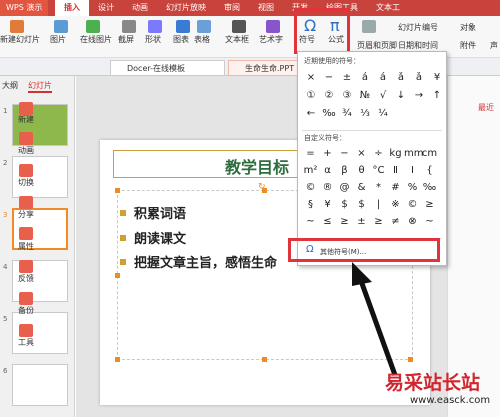 The height and width of the screenshot is (417, 500). What do you see at coordinates (450, 400) in the screenshot?
I see `watermark-url: www.easck.com` at bounding box center [450, 400].